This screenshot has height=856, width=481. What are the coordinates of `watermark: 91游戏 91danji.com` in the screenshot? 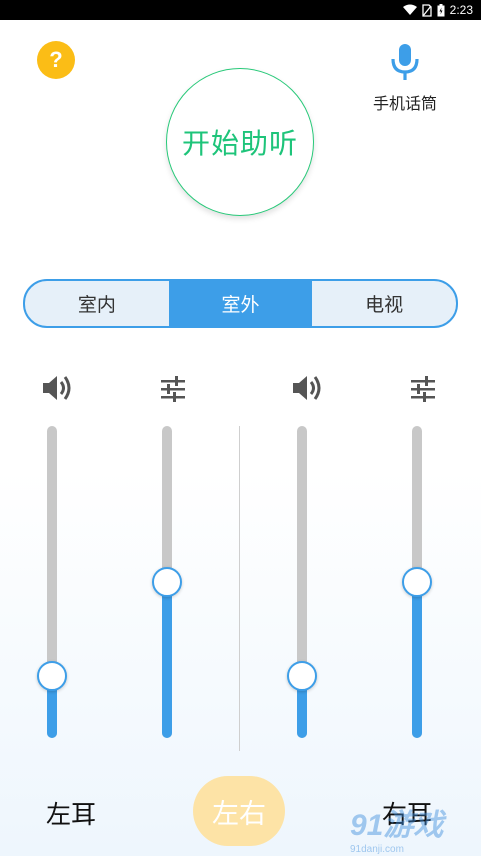 It's located at (396, 827).